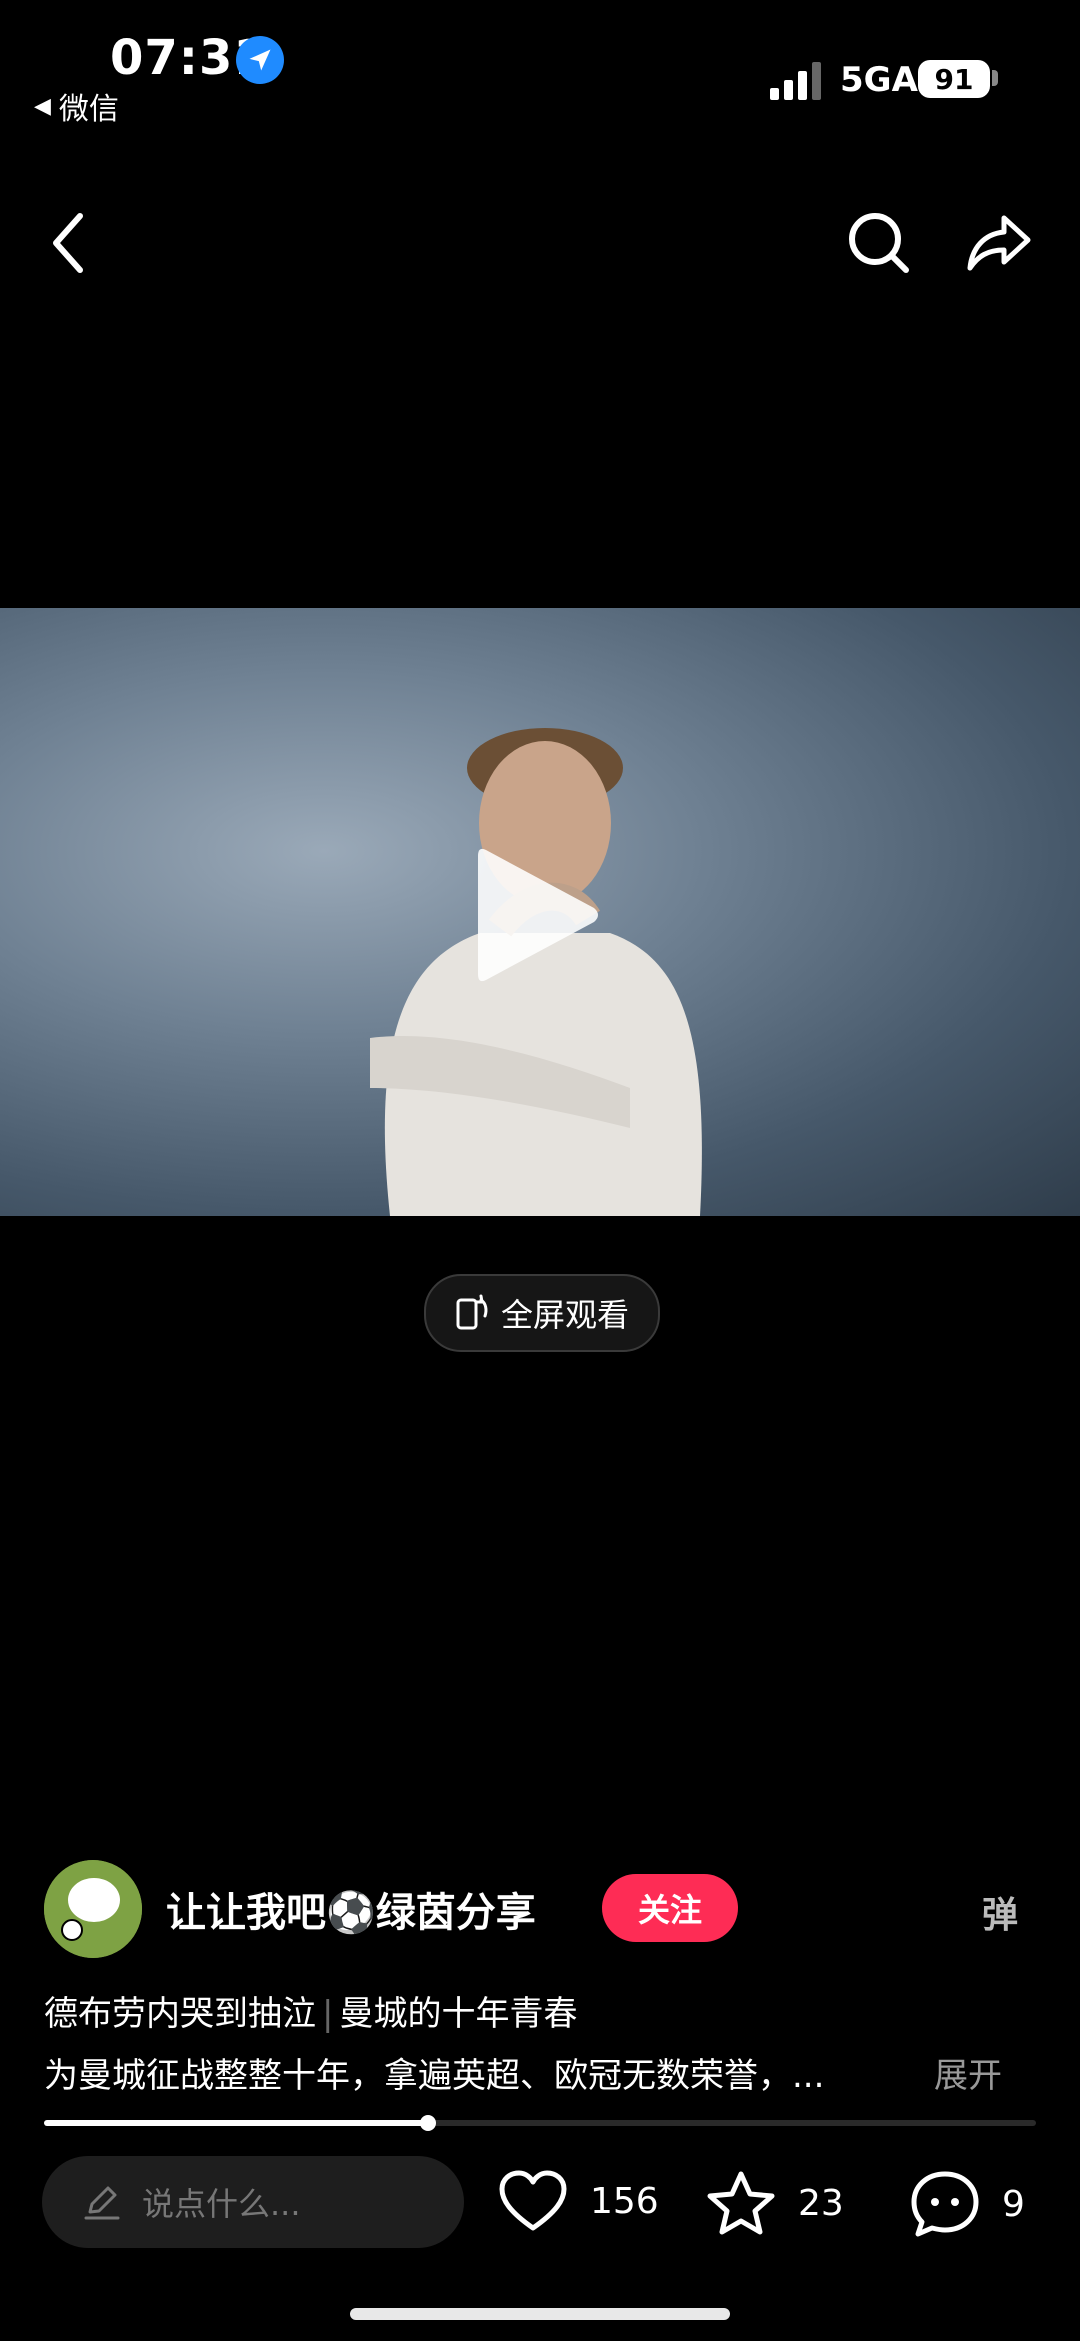  I want to click on progress-handle, so click(427, 2123).